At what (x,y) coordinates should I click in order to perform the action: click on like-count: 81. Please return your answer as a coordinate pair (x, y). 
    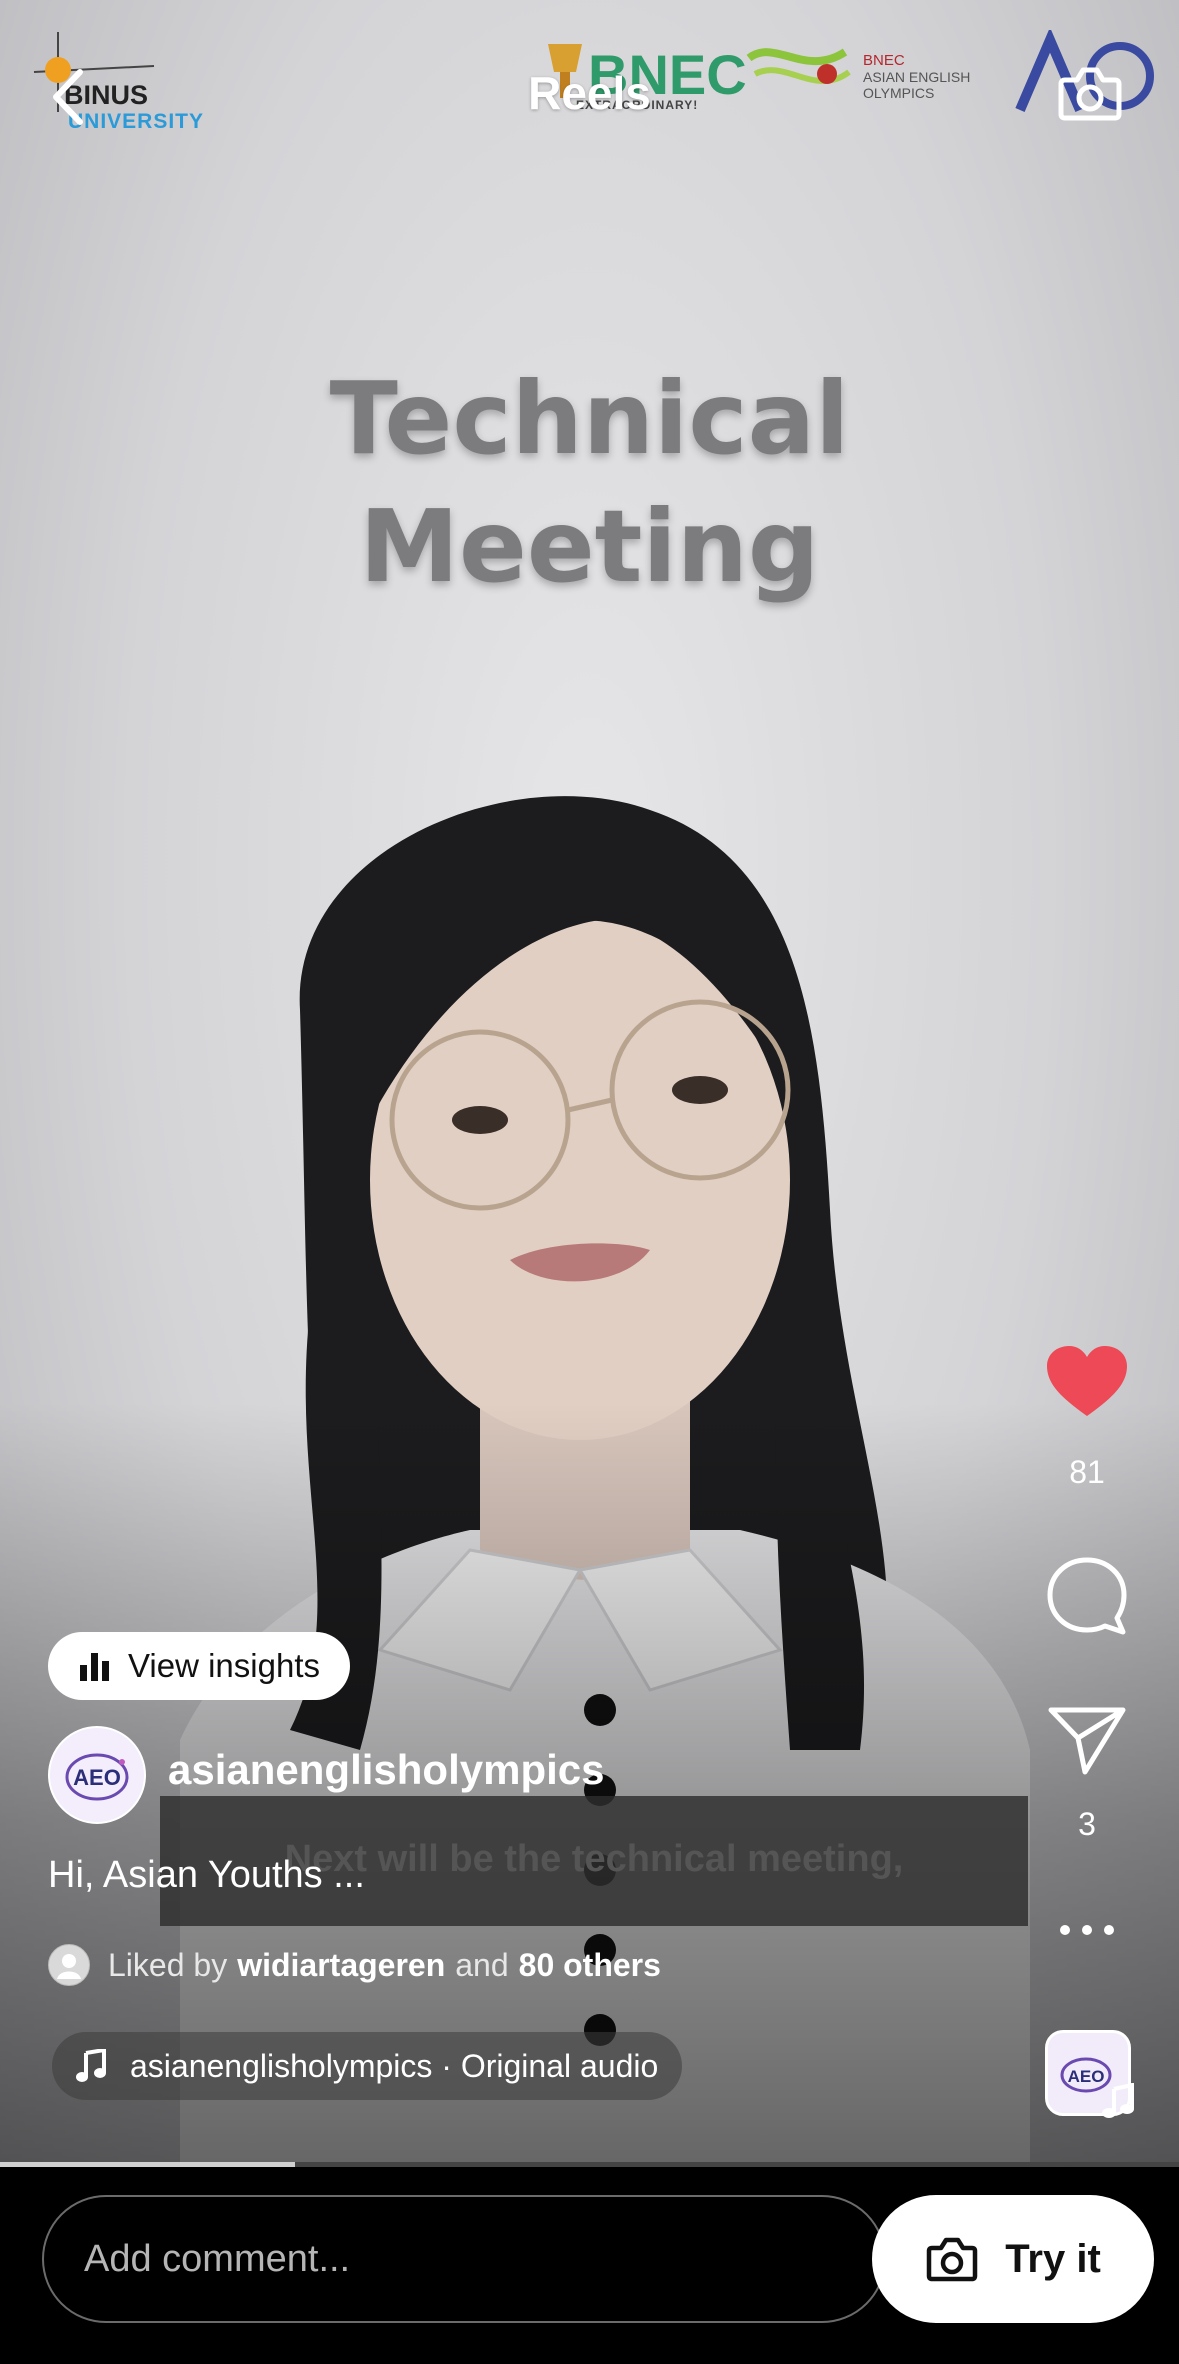
    Looking at the image, I should click on (1087, 1472).